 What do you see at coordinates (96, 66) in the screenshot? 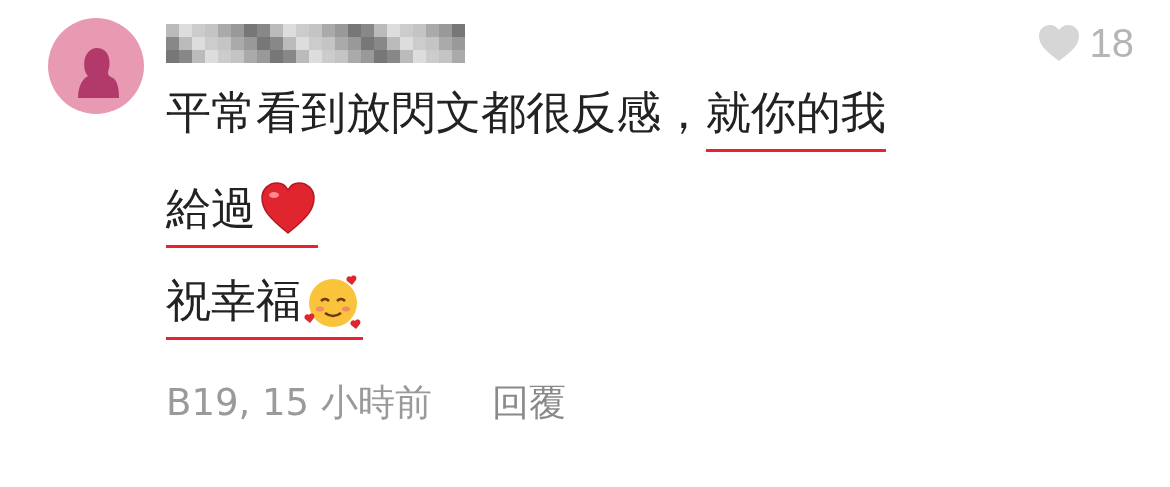
I see `avatar` at bounding box center [96, 66].